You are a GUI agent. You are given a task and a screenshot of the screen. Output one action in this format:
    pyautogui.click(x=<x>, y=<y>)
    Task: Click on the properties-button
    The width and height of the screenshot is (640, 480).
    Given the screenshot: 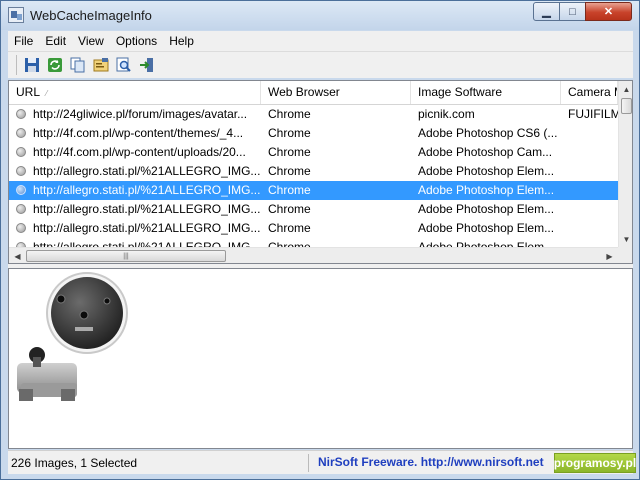 What is the action you would take?
    pyautogui.click(x=101, y=65)
    